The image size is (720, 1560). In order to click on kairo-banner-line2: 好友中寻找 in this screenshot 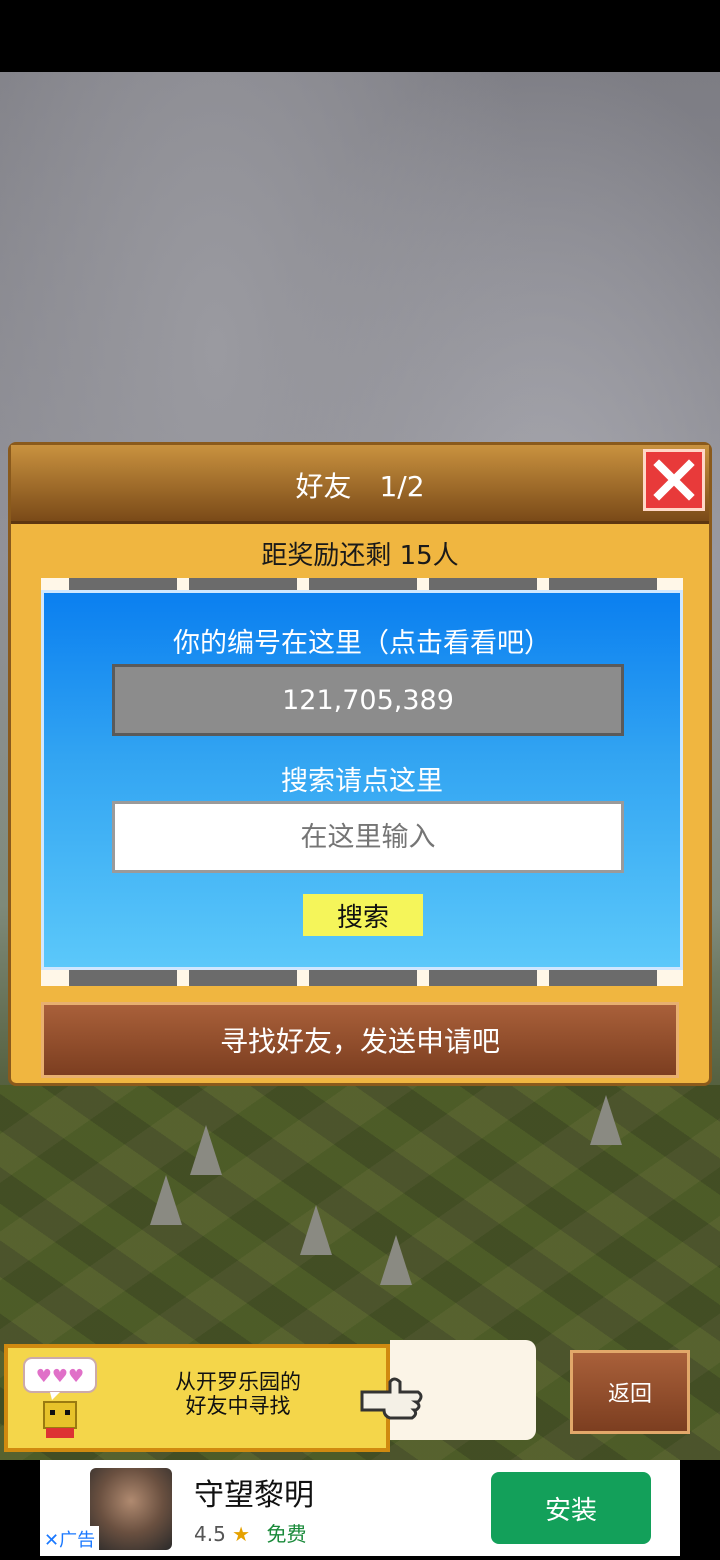, I will do `click(238, 1406)`.